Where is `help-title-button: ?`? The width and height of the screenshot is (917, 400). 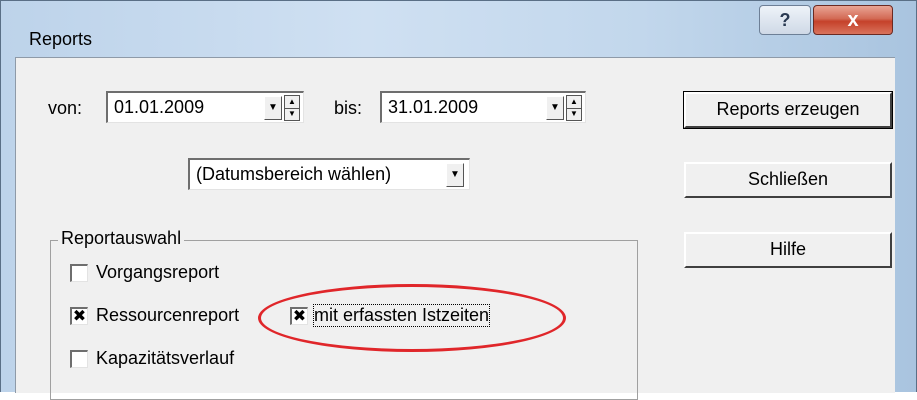
help-title-button: ? is located at coordinates (785, 20).